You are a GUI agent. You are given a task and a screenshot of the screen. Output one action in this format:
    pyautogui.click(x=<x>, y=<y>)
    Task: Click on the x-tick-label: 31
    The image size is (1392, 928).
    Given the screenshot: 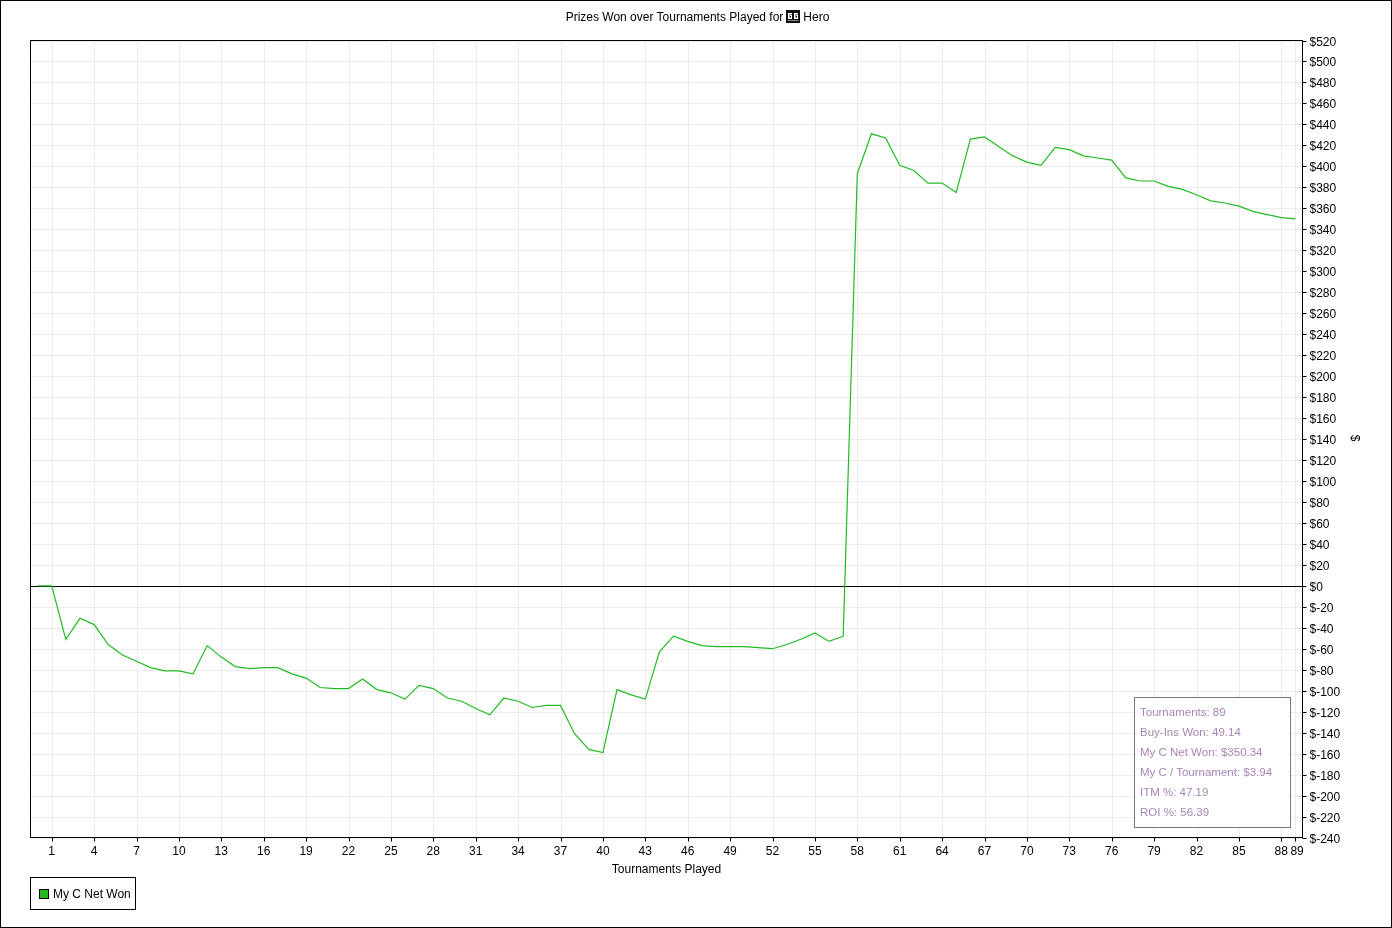 What is the action you would take?
    pyautogui.click(x=476, y=850)
    